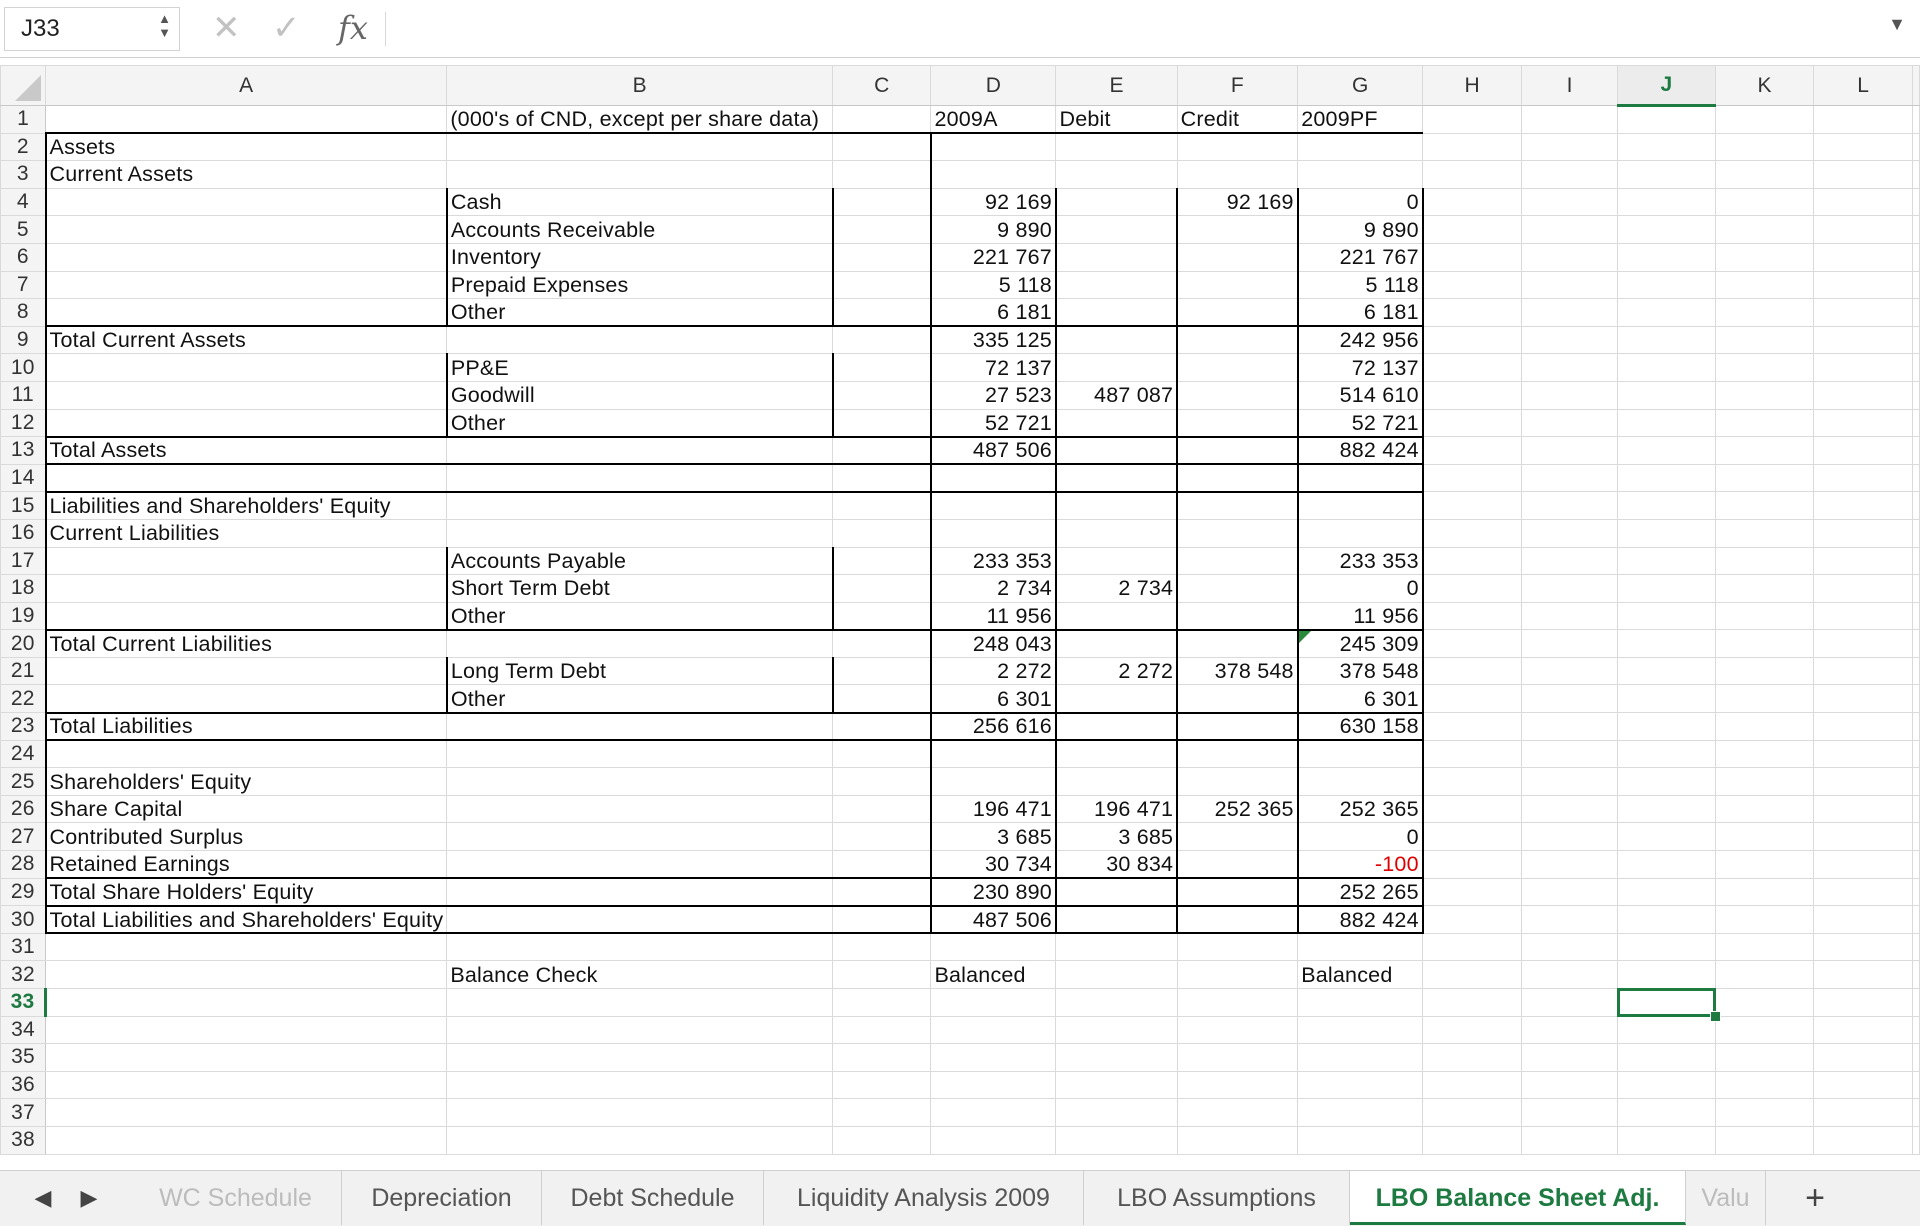 This screenshot has width=1920, height=1226. What do you see at coordinates (1764, 229) in the screenshot?
I see `cell-k5` at bounding box center [1764, 229].